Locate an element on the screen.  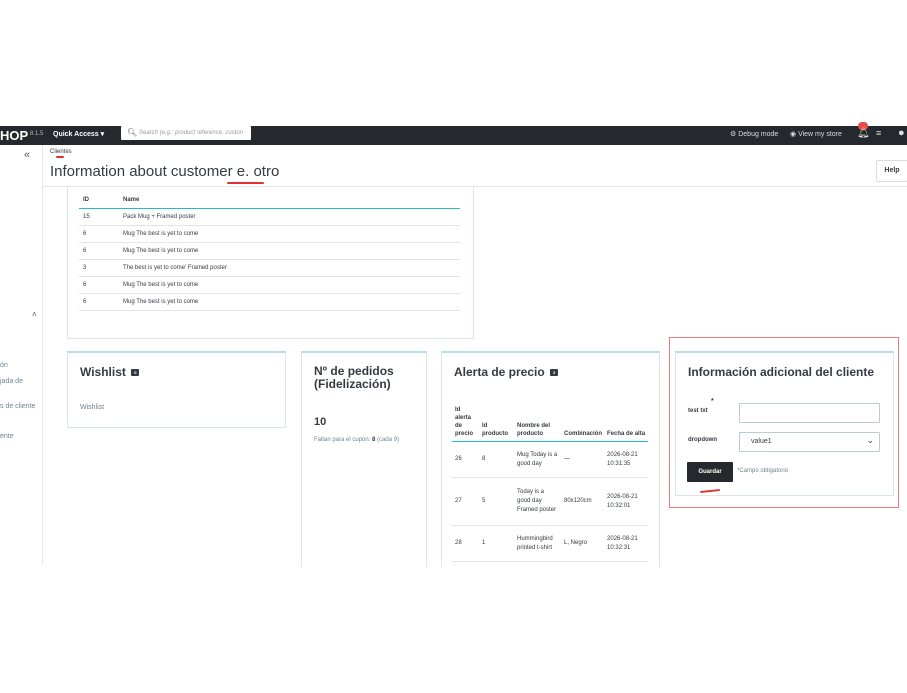
search-icon: 🔍︎ is located at coordinates (132, 132).